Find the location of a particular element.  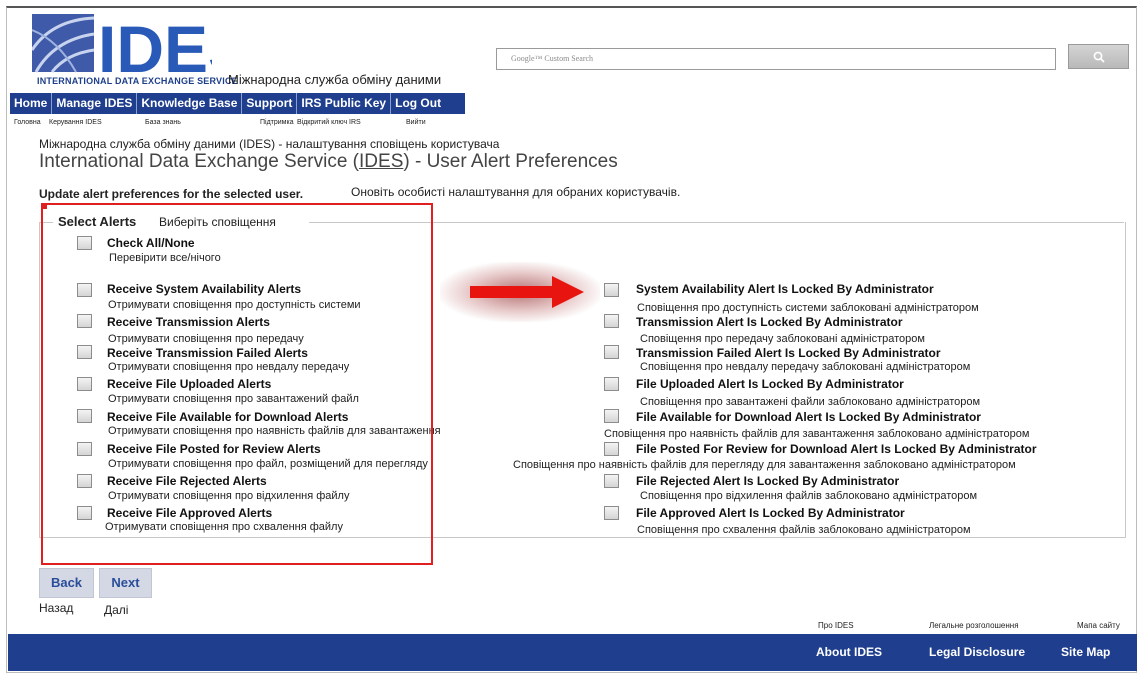

search-button is located at coordinates (1098, 56).